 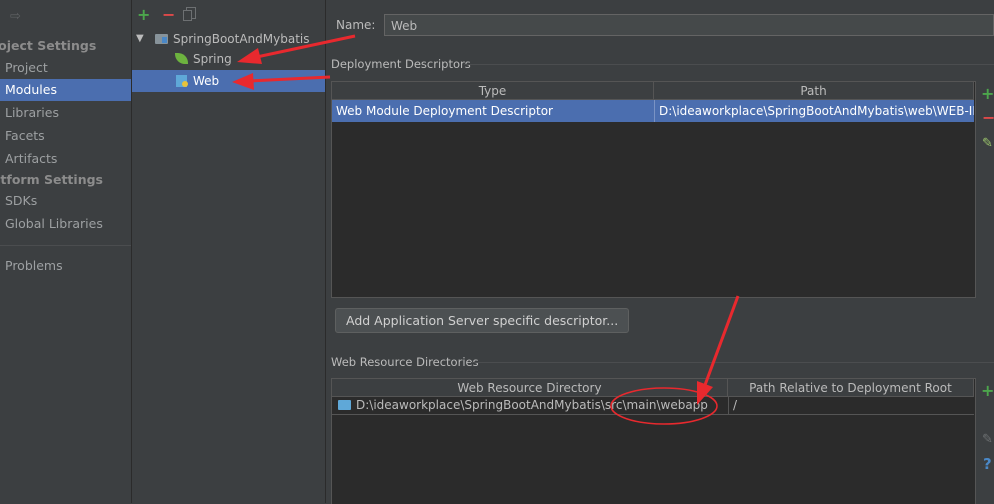 What do you see at coordinates (721, 340) in the screenshot?
I see `annotation-arrow-webapp` at bounding box center [721, 340].